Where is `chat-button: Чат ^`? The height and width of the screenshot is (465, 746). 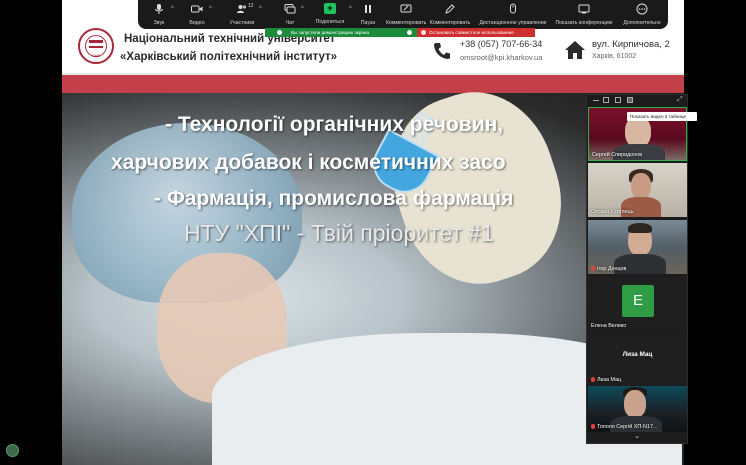
chat-button: Чат ^ is located at coordinates (292, 15).